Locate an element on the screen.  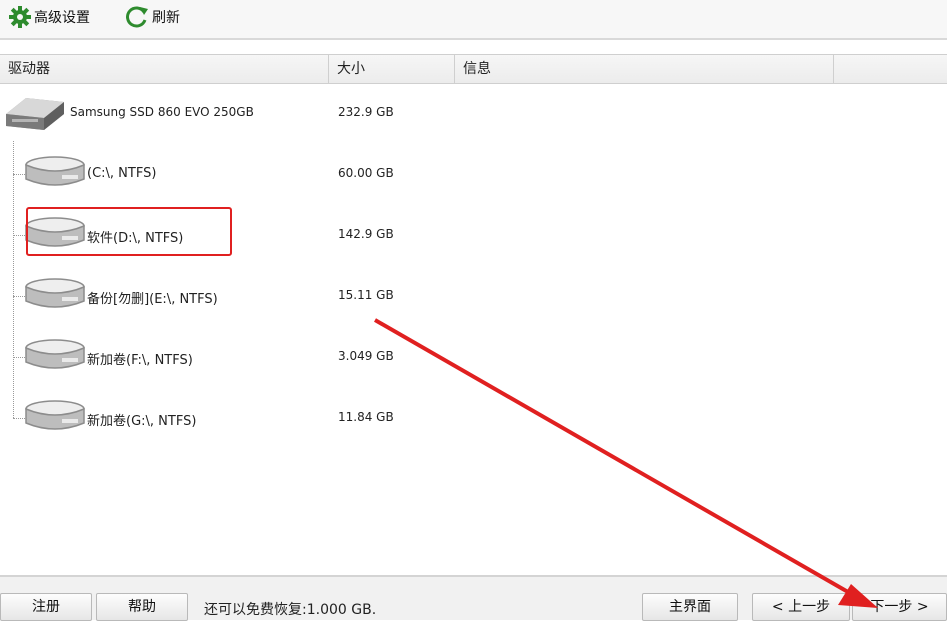
partition-size: 11.84 GB is located at coordinates (366, 417).